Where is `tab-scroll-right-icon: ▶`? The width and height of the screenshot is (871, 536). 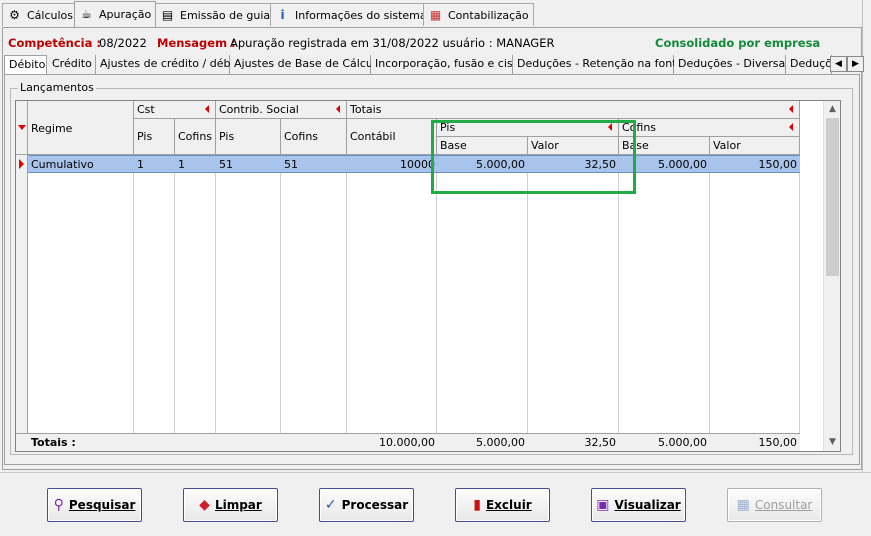 tab-scroll-right-icon: ▶ is located at coordinates (855, 64).